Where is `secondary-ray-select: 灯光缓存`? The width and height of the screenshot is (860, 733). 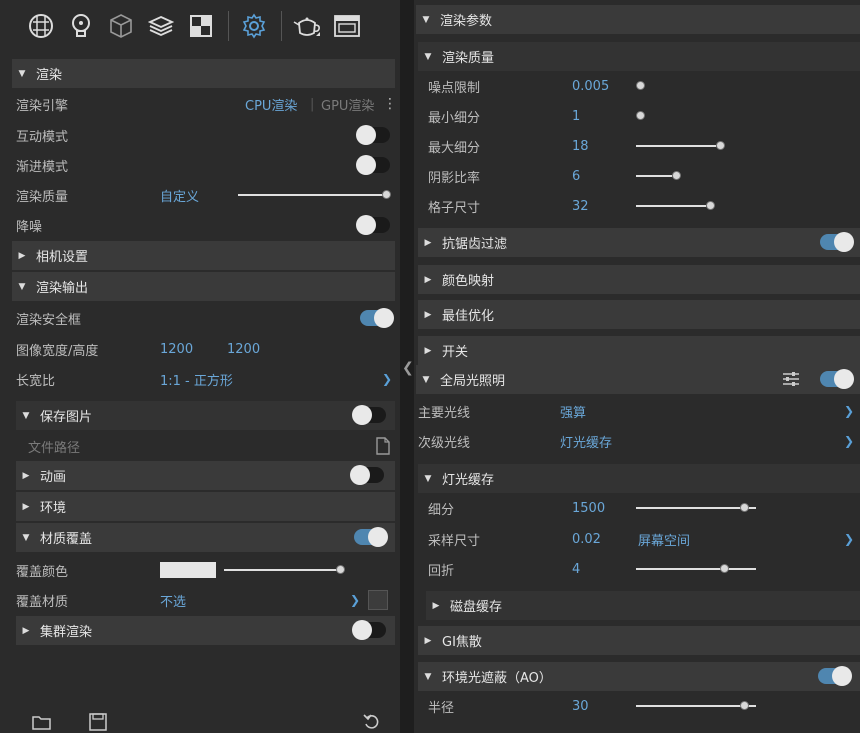 secondary-ray-select: 灯光缓存 is located at coordinates (586, 441).